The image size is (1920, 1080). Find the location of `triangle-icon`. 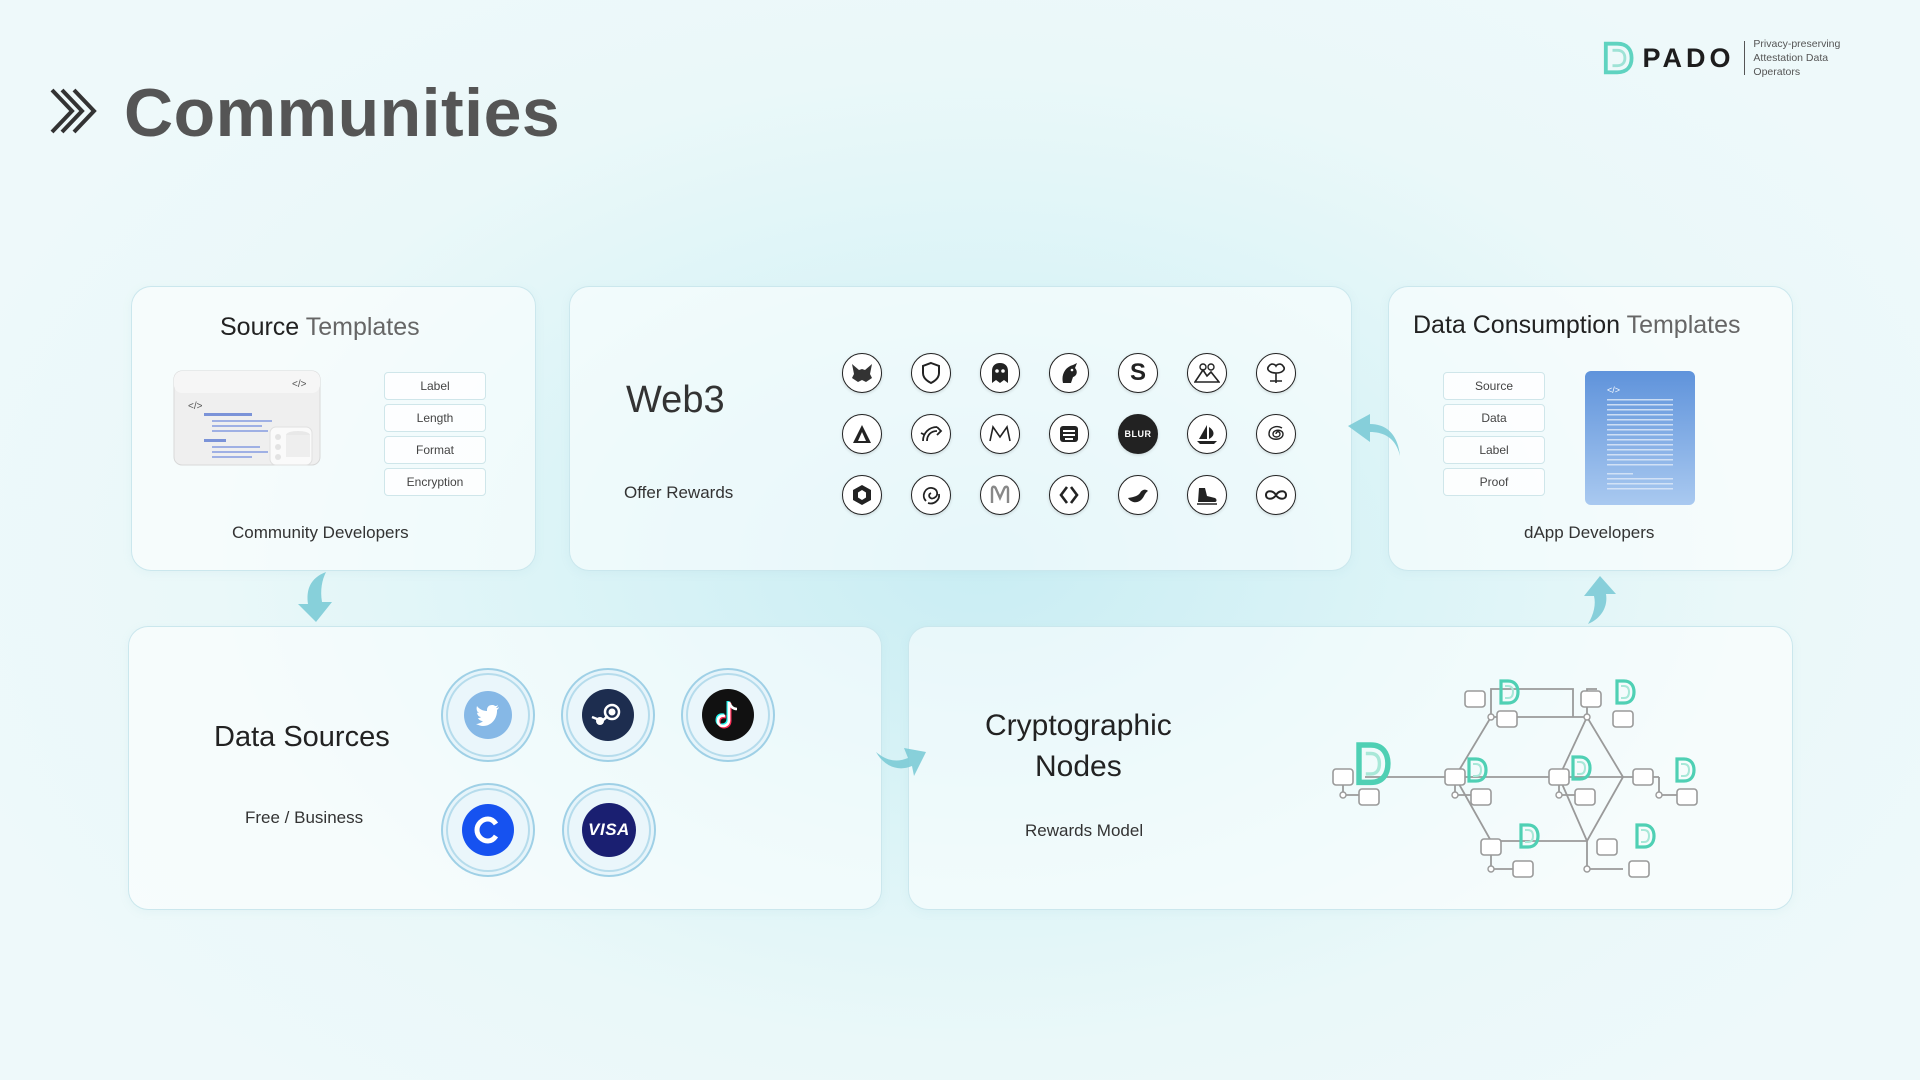

triangle-icon is located at coordinates (862, 434).